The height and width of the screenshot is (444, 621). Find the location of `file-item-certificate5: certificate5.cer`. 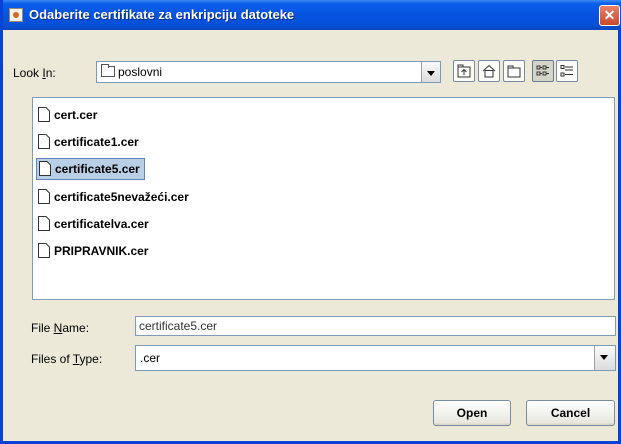

file-item-certificate5: certificate5.cer is located at coordinates (90, 169).